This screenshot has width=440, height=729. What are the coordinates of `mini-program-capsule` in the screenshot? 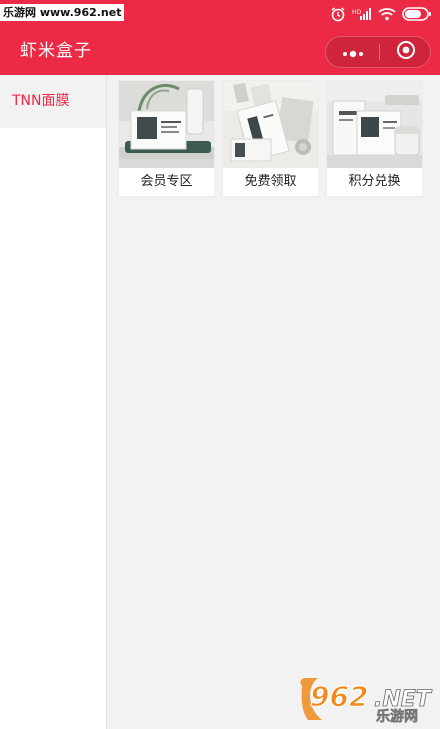 It's located at (378, 52).